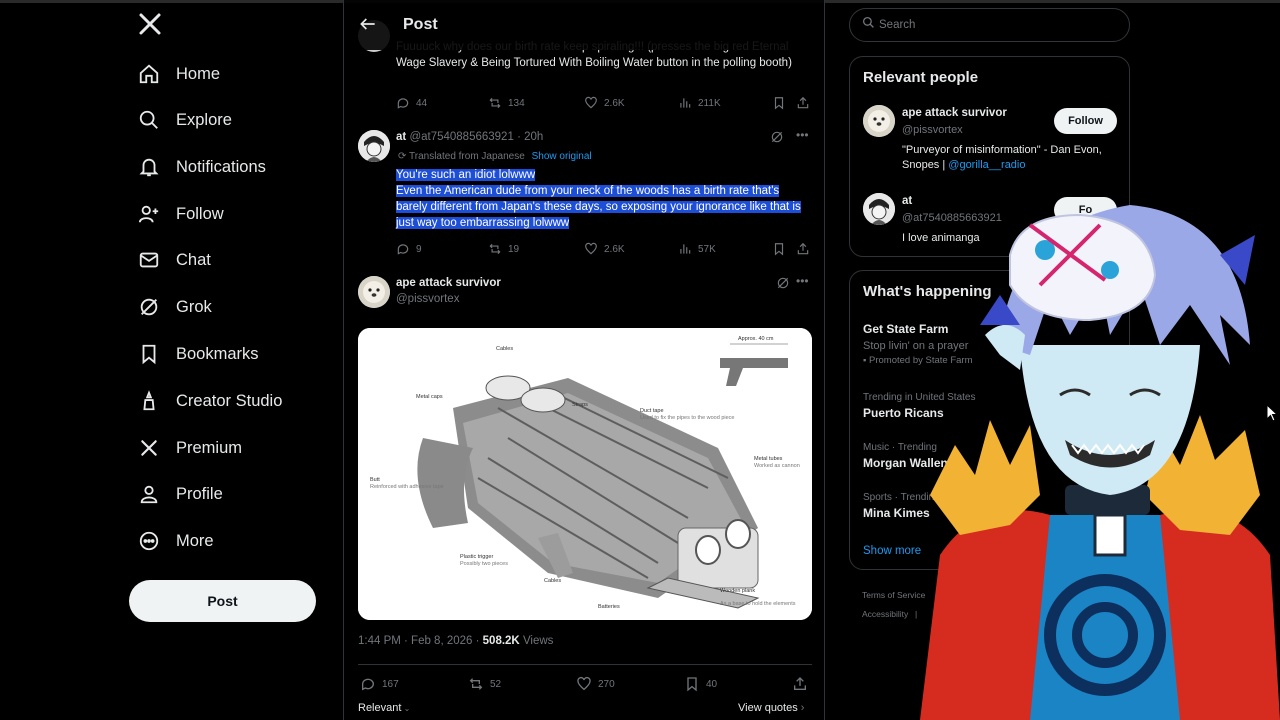 The width and height of the screenshot is (1280, 720). I want to click on view-quotes-link: View quotes ›, so click(771, 708).